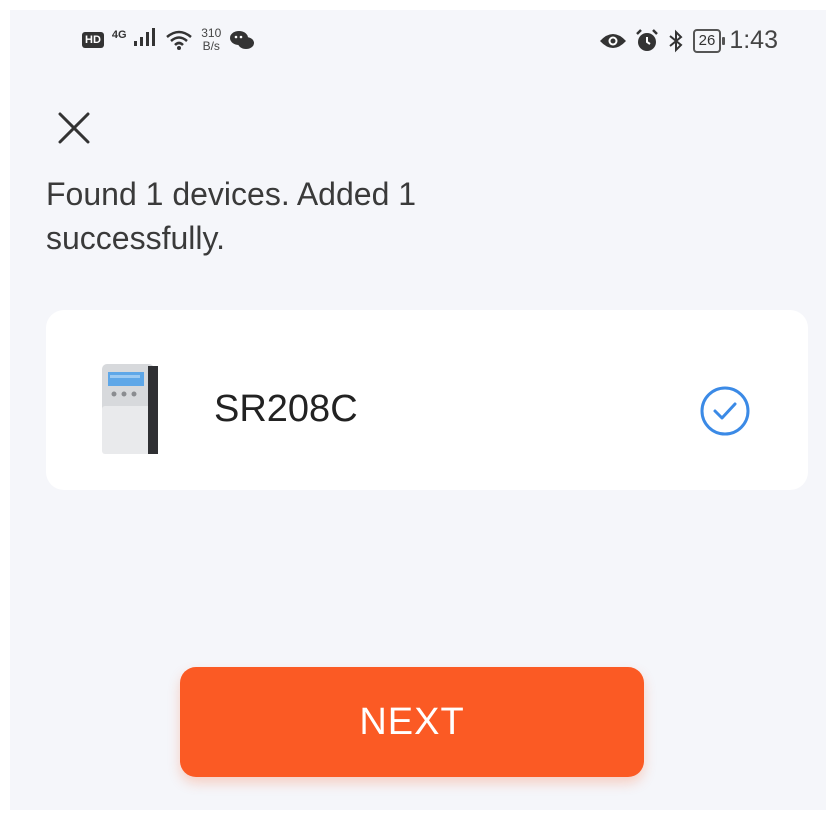  Describe the element at coordinates (612, 40) in the screenshot. I see `eye-icon` at that location.